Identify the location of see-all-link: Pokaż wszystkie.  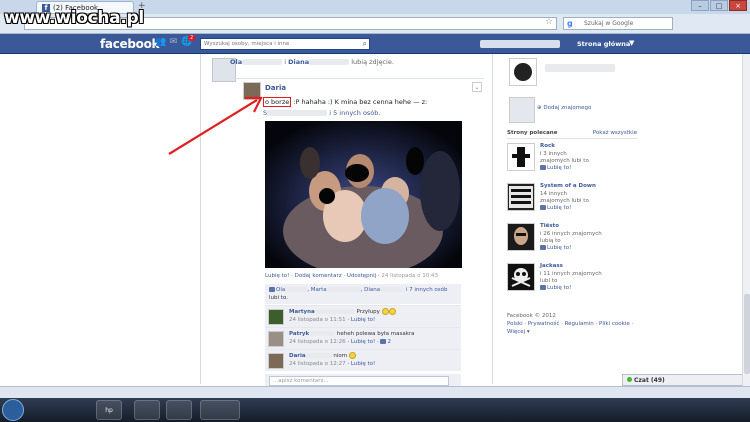
(615, 133).